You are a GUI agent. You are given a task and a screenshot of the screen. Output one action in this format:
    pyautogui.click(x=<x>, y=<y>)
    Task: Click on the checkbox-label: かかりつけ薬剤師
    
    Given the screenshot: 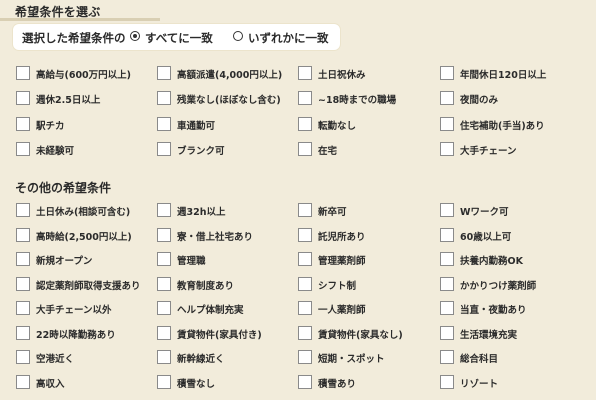 What is the action you would take?
    pyautogui.click(x=498, y=285)
    